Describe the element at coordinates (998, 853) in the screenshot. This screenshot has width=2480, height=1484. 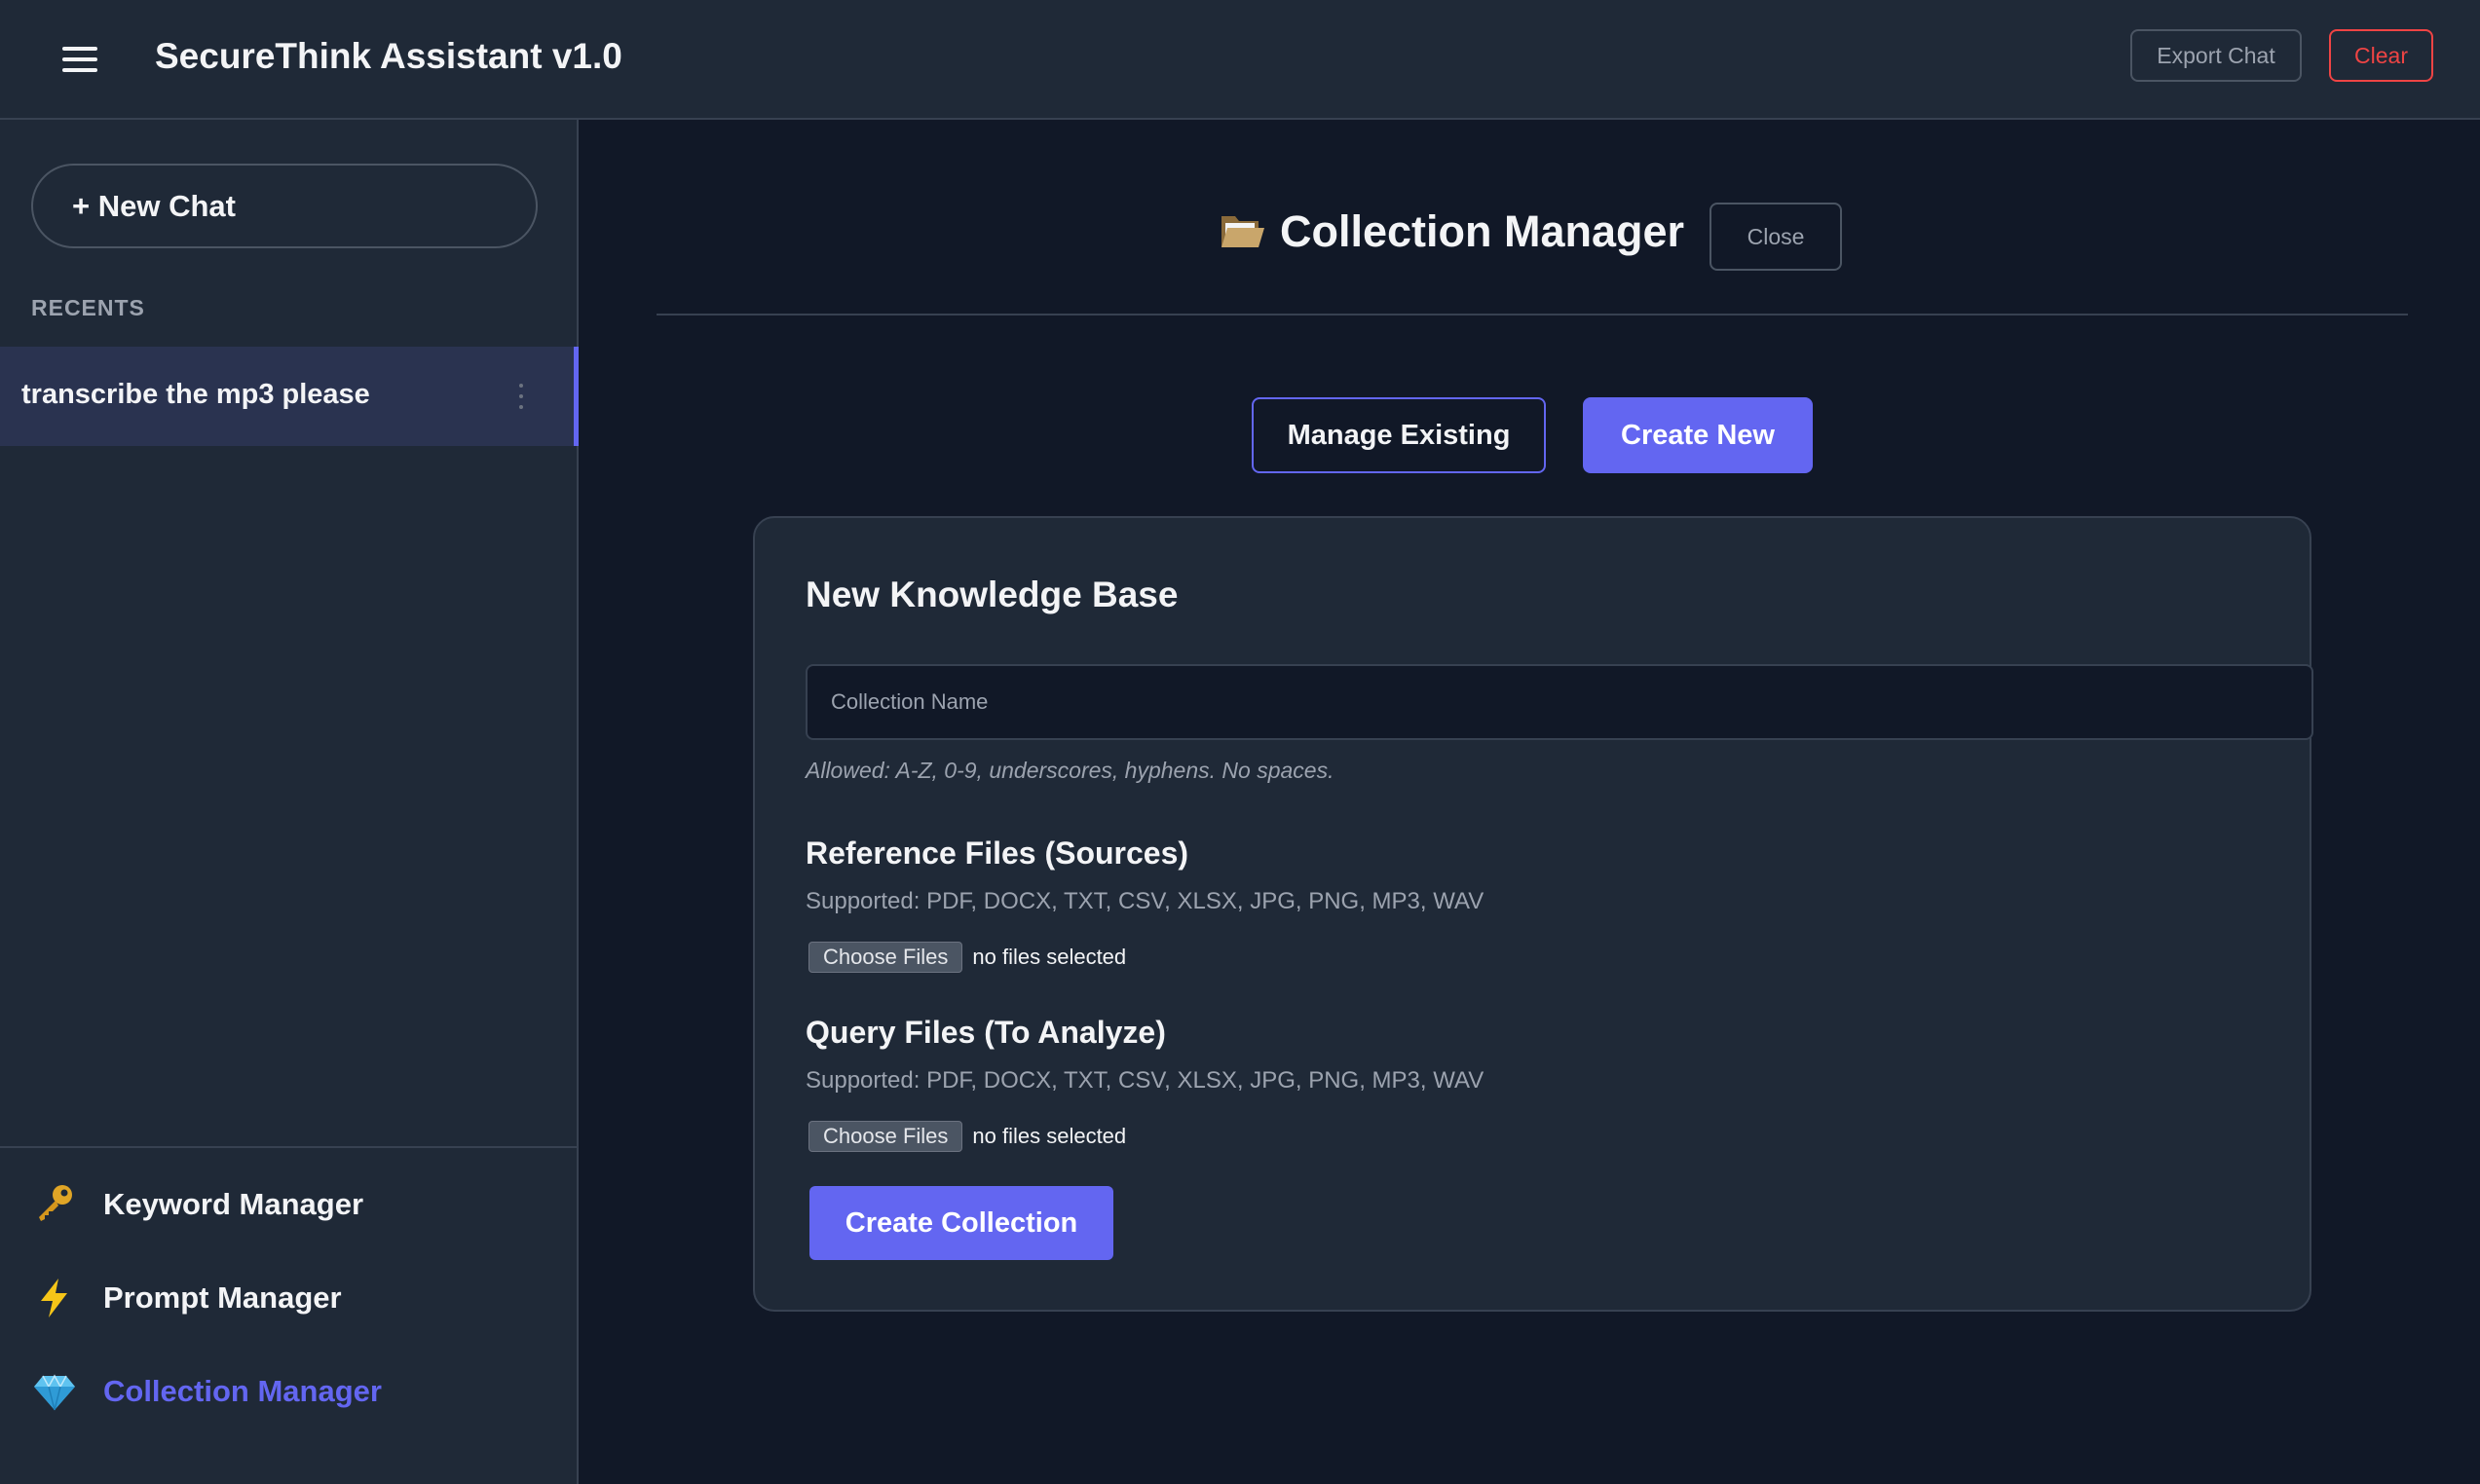
I see `reference-files-heading: Reference Files (Sources)` at that location.